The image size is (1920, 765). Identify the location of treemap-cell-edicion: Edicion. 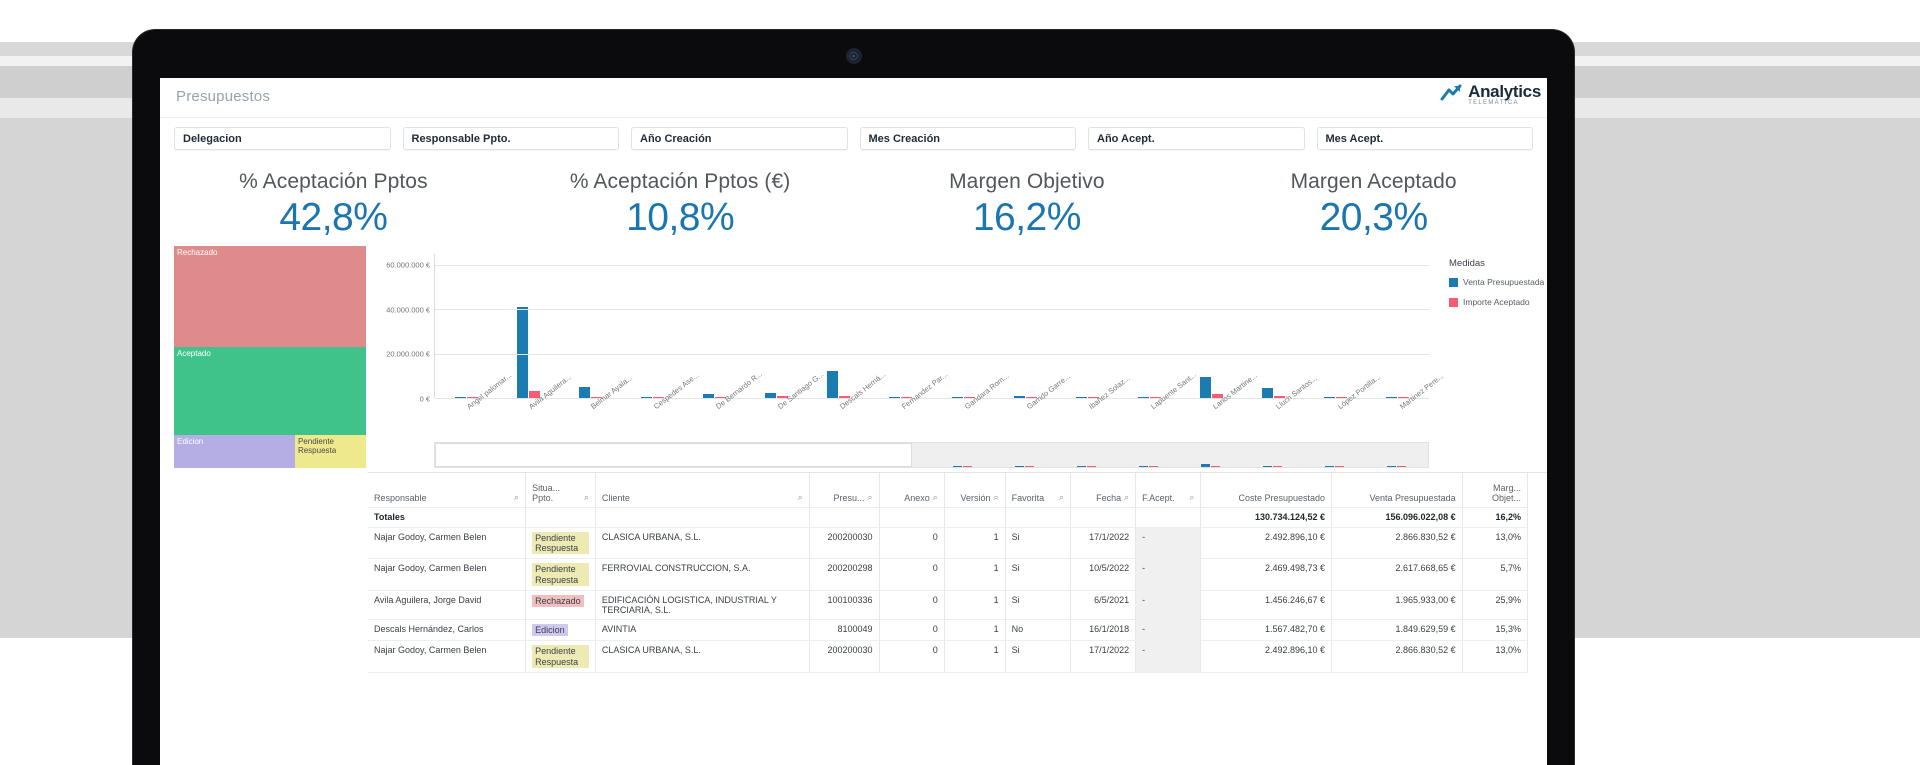
(234, 451).